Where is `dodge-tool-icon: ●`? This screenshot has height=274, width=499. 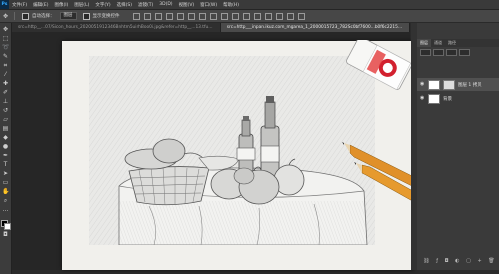 dodge-tool-icon: ● is located at coordinates (5, 147).